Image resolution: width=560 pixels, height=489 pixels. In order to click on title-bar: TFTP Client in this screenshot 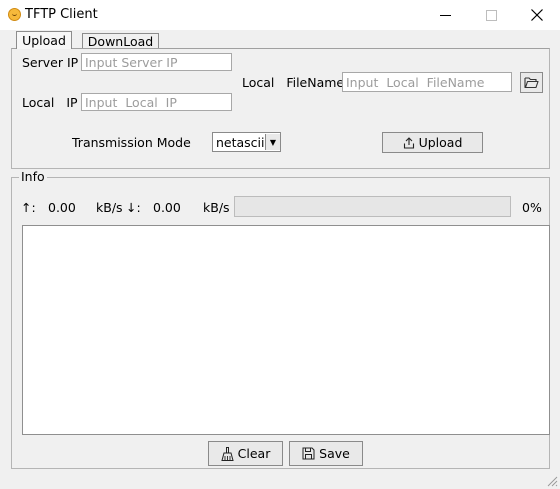, I will do `click(280, 15)`.